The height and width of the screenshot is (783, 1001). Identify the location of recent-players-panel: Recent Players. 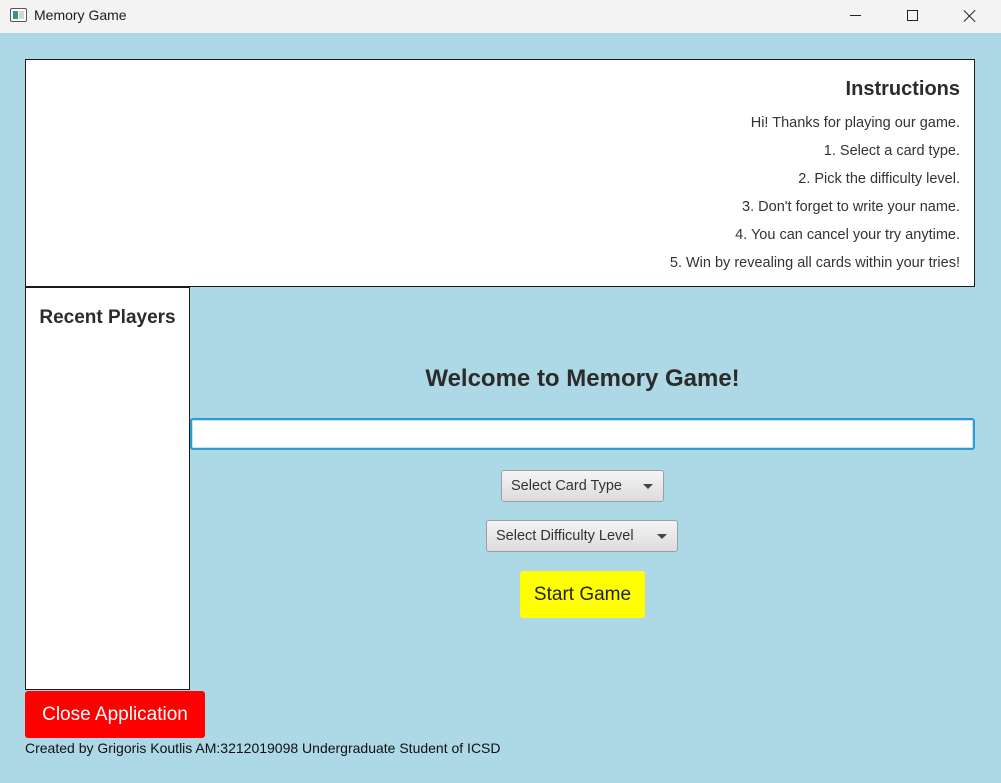
(107, 488).